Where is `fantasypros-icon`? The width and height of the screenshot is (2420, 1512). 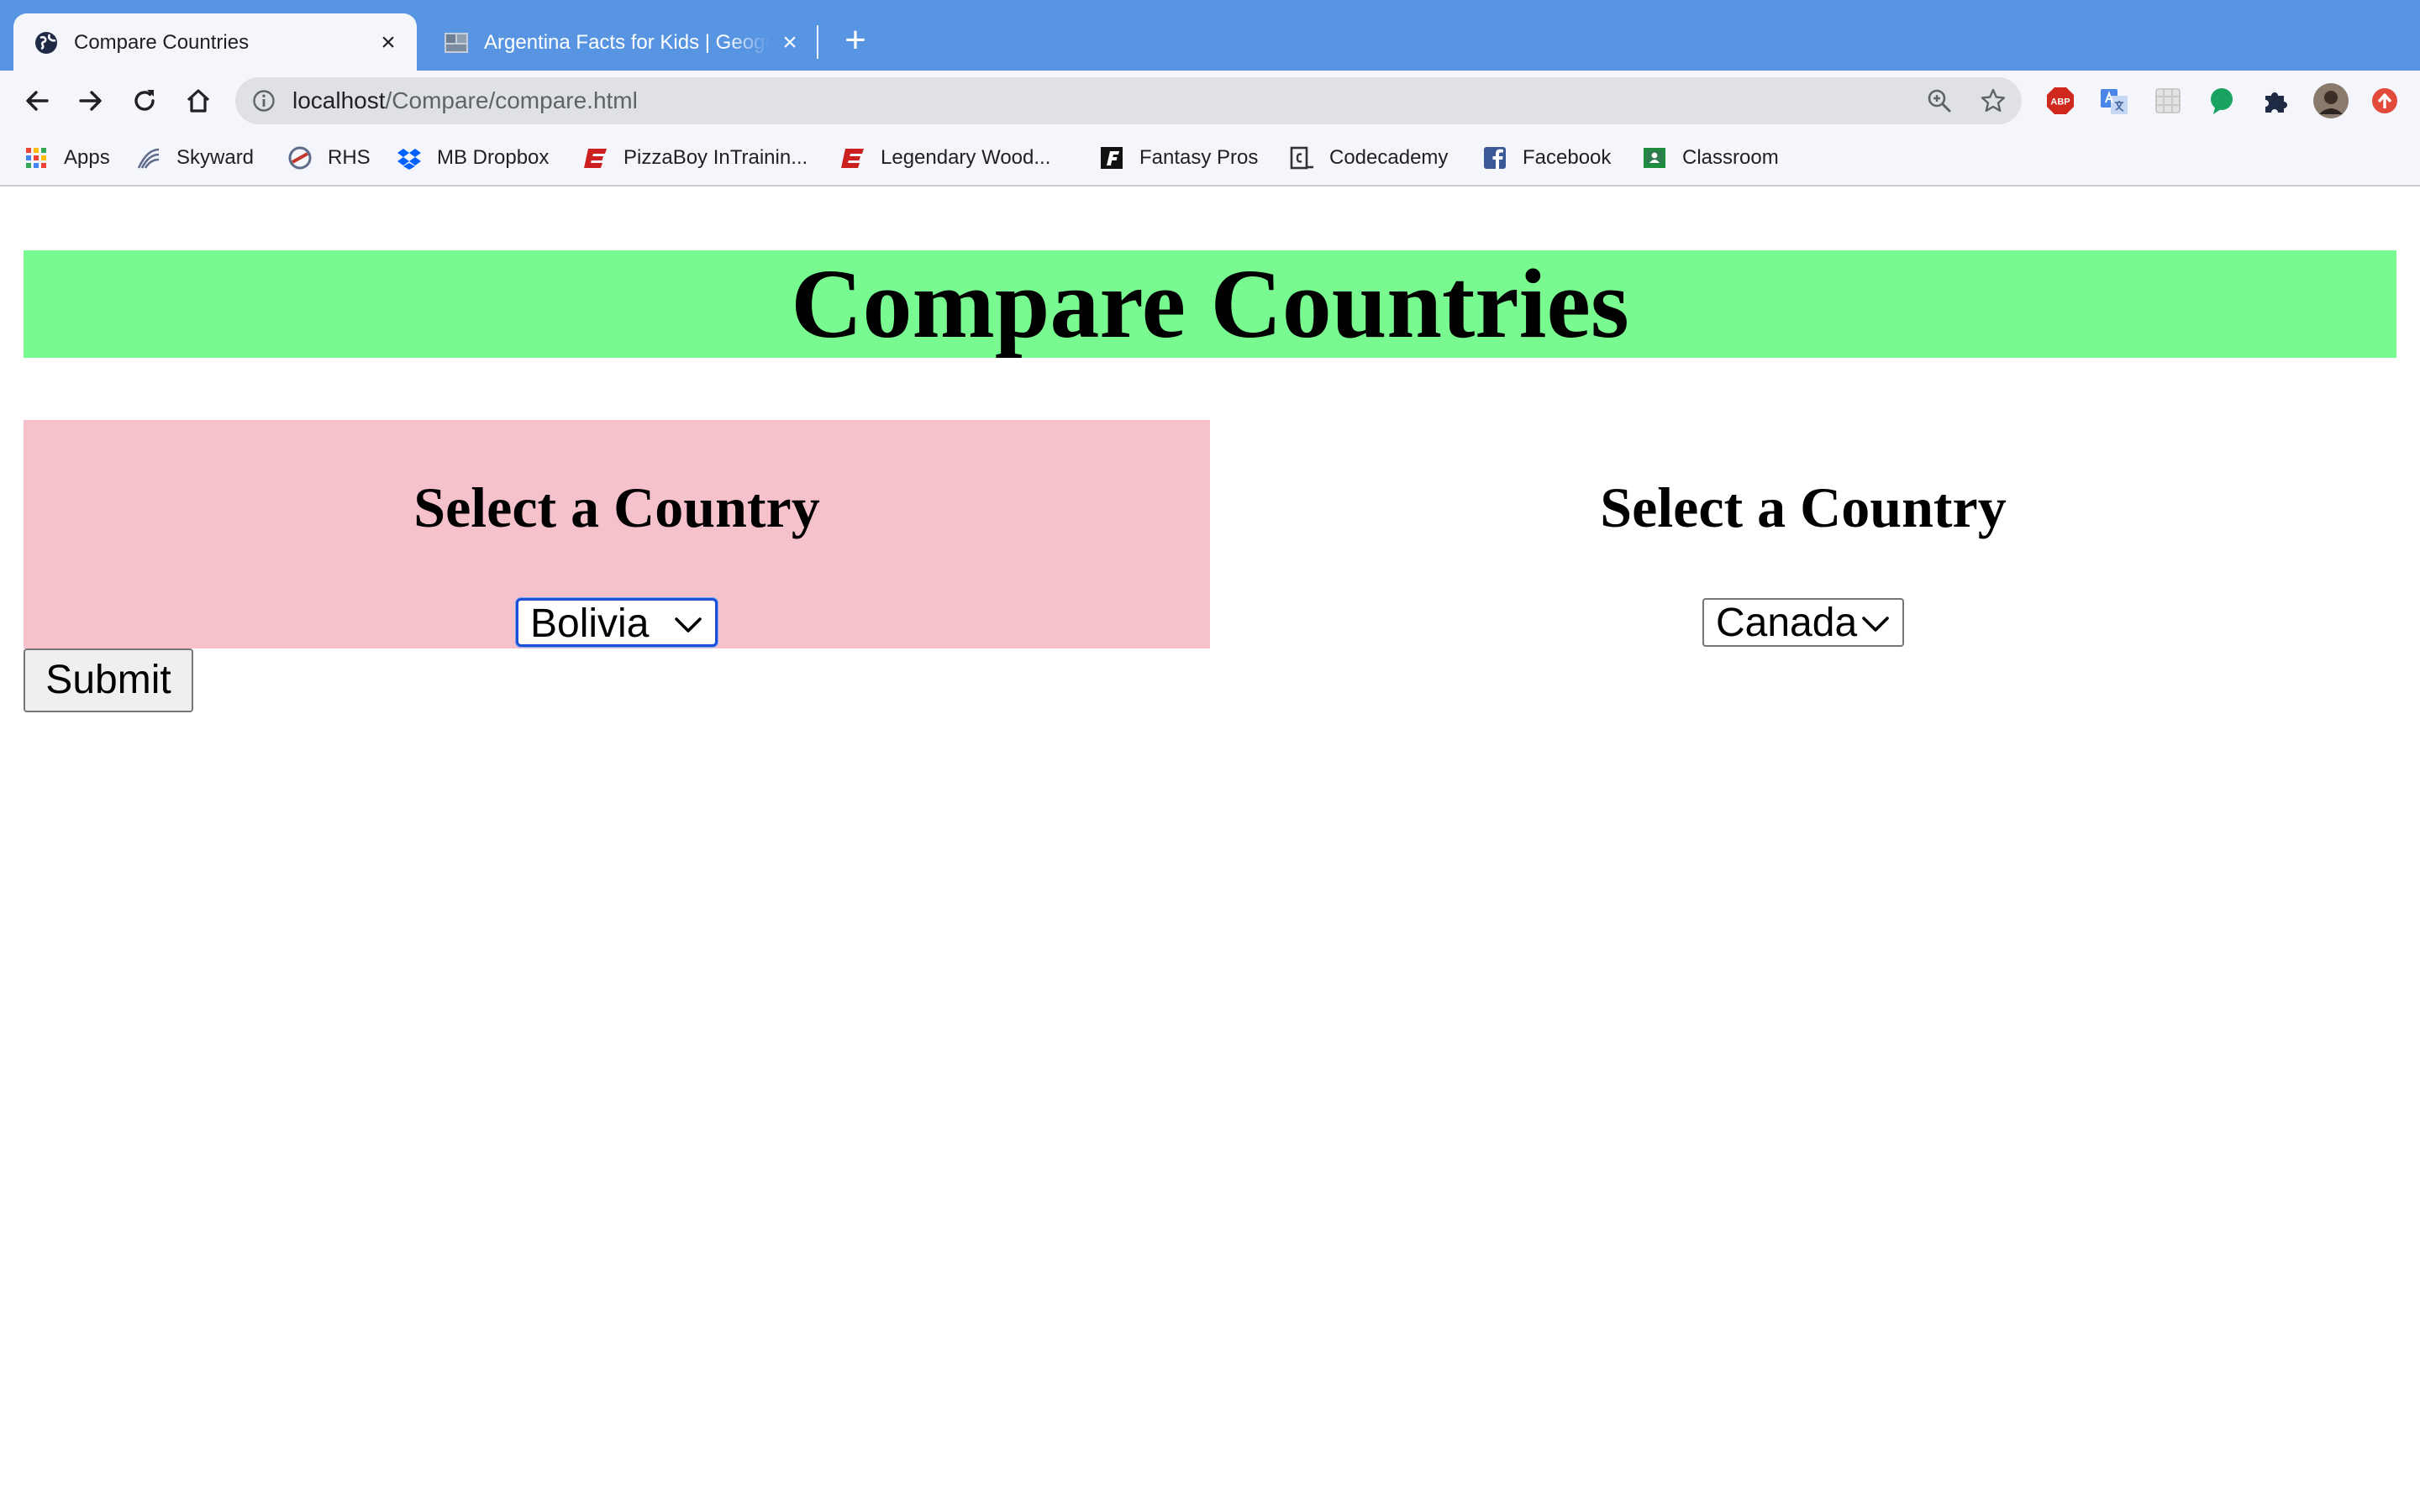 fantasypros-icon is located at coordinates (1112, 158).